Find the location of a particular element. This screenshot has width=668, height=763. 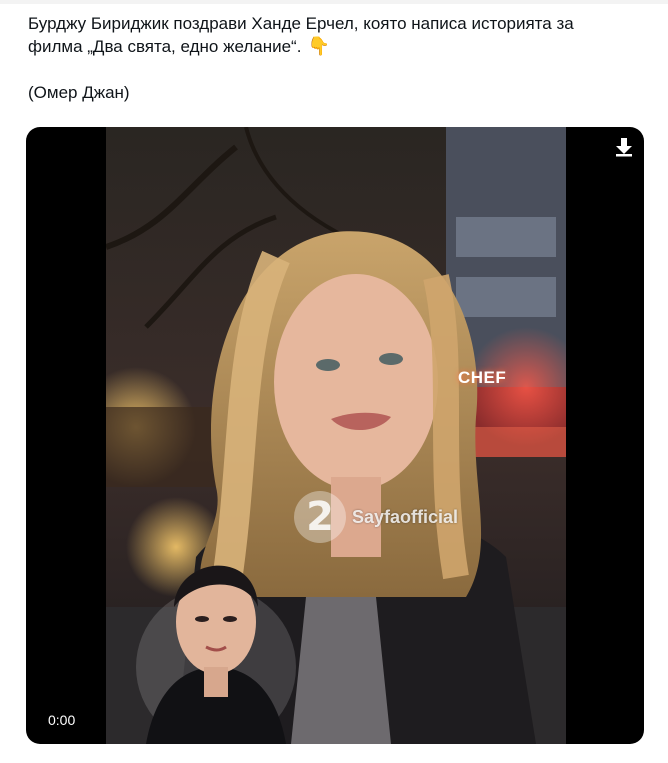

pointing-down-emoji: 👇 is located at coordinates (318, 46).